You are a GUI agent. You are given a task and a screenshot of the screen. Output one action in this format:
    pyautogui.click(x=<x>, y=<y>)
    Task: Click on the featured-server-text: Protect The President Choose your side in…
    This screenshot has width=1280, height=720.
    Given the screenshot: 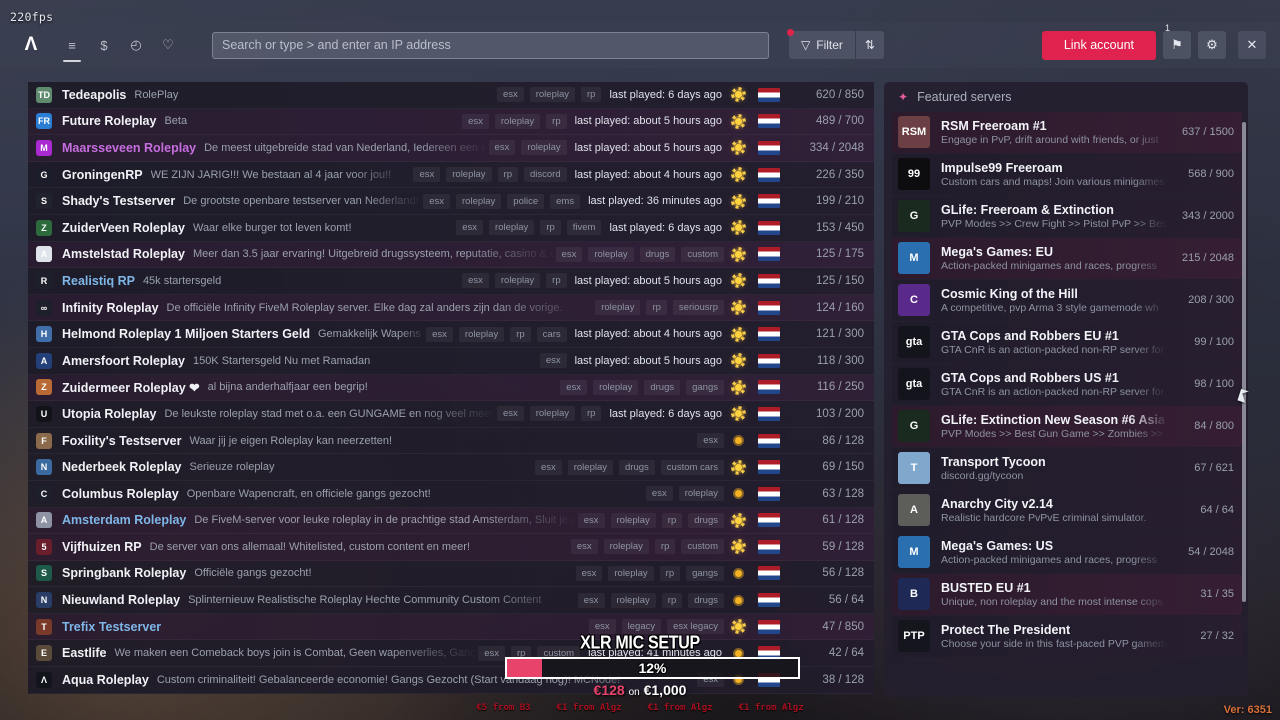 What is the action you would take?
    pyautogui.click(x=1054, y=636)
    